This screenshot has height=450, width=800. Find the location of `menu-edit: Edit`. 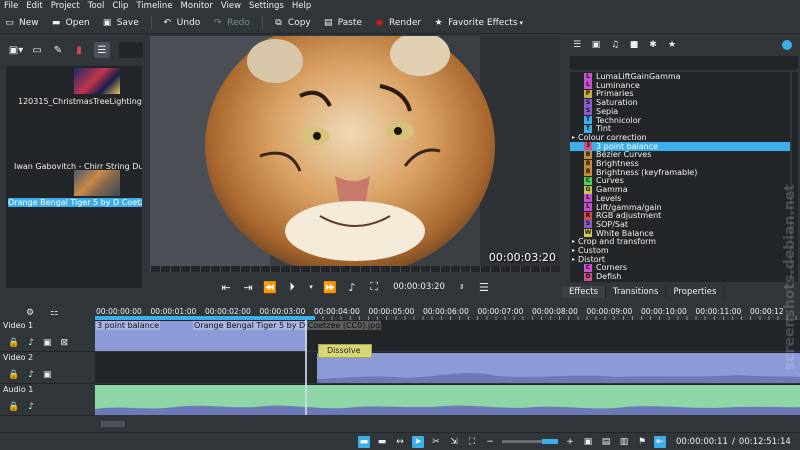

menu-edit: Edit is located at coordinates (34, 6).